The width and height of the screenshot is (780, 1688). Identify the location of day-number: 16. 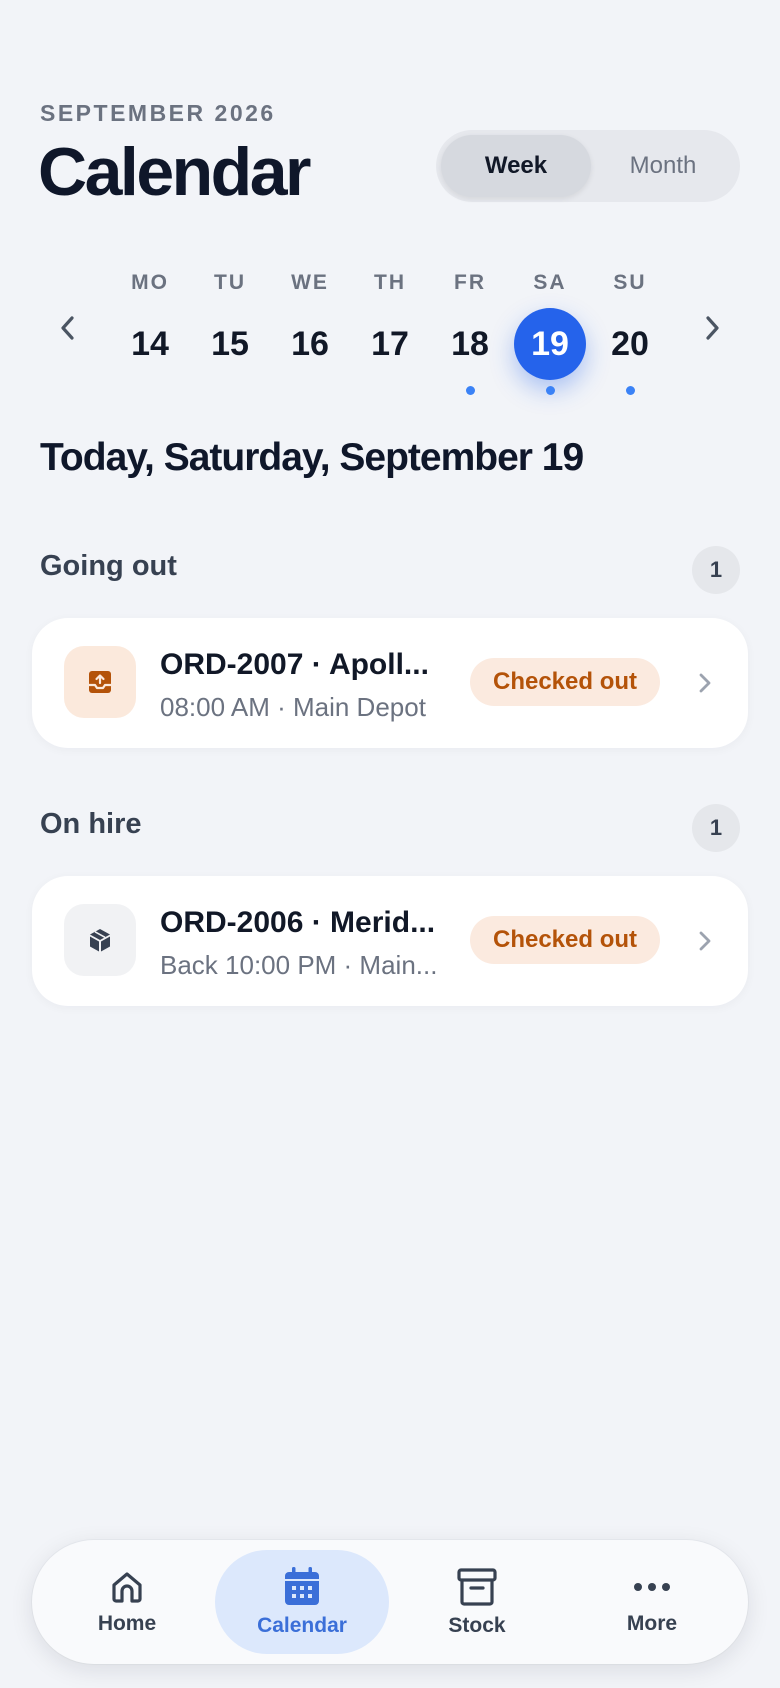
(310, 343).